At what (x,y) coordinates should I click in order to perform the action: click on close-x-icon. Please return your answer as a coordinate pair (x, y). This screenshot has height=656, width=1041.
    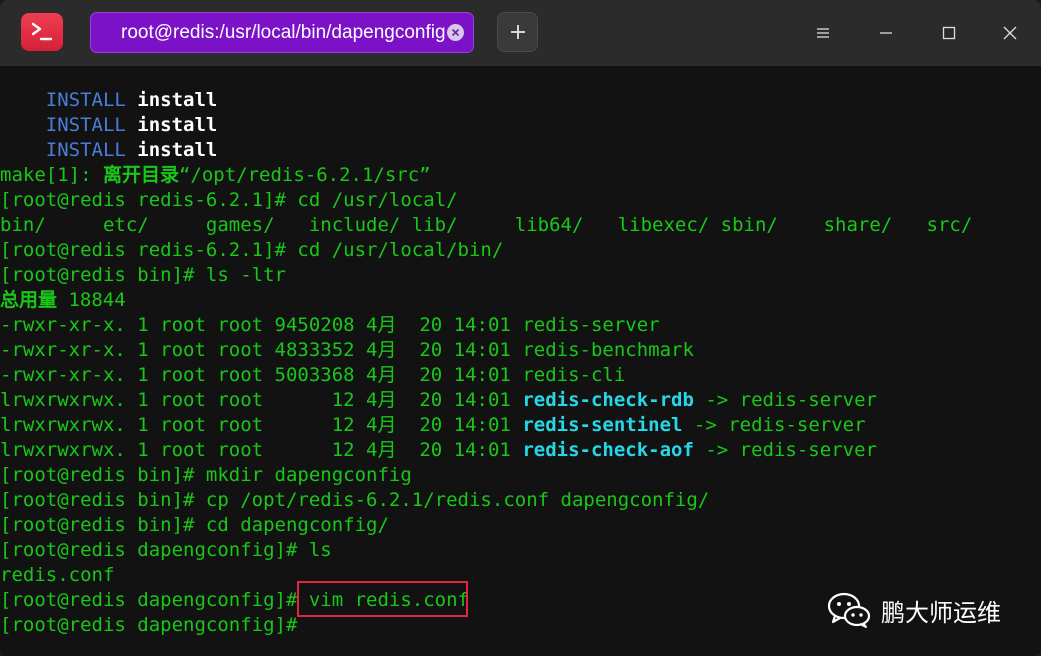
    Looking at the image, I should click on (455, 32).